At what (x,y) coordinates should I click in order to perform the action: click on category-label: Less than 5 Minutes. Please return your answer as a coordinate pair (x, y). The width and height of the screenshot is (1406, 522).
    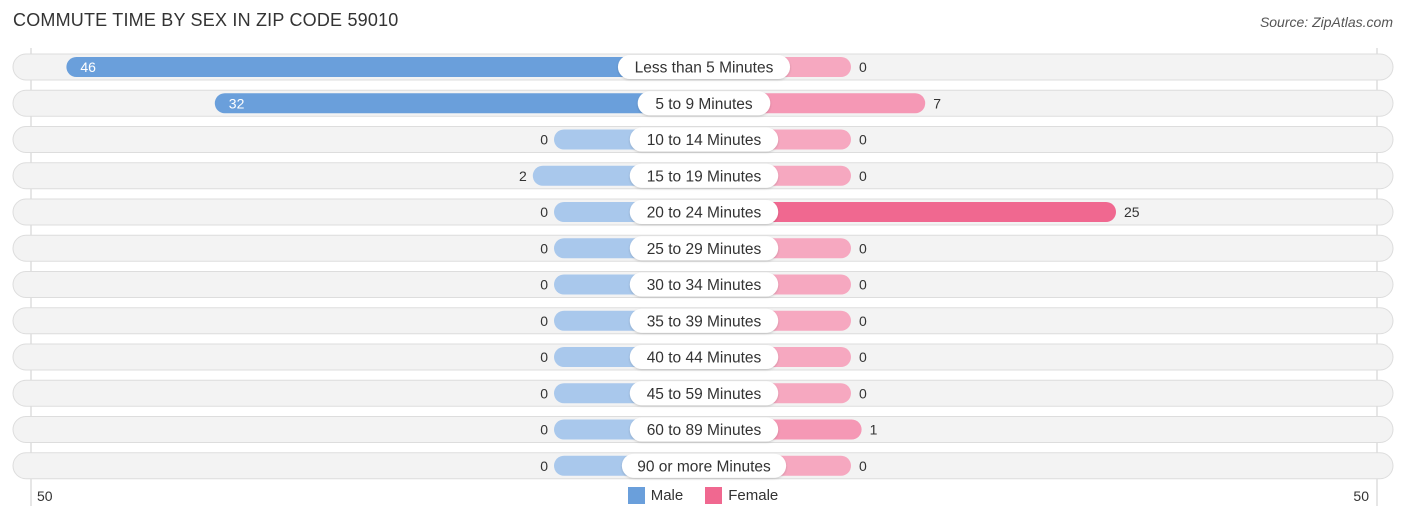
    Looking at the image, I should click on (704, 68).